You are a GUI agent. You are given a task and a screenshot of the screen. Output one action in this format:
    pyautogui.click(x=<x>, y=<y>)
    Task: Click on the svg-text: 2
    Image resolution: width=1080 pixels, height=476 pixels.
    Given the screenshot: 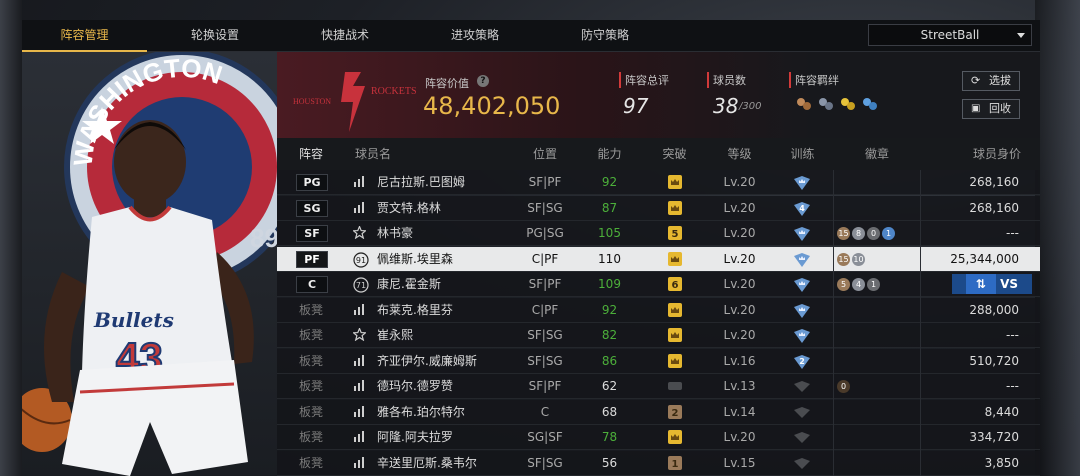 What is the action you would take?
    pyautogui.click(x=802, y=361)
    